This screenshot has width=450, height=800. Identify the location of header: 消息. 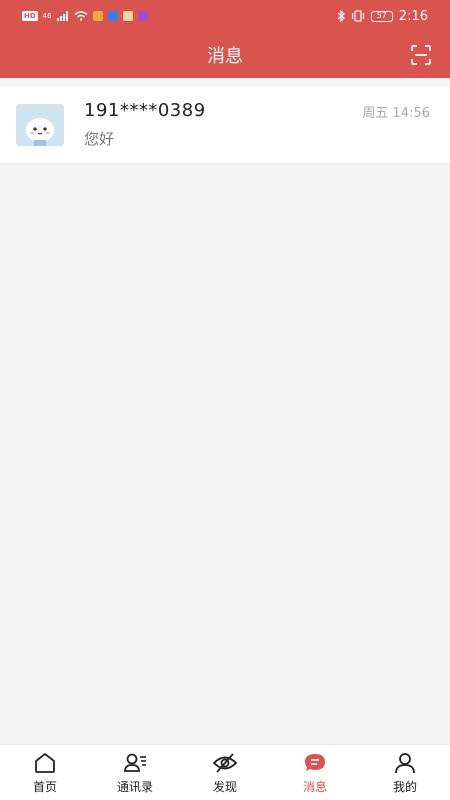
(225, 55).